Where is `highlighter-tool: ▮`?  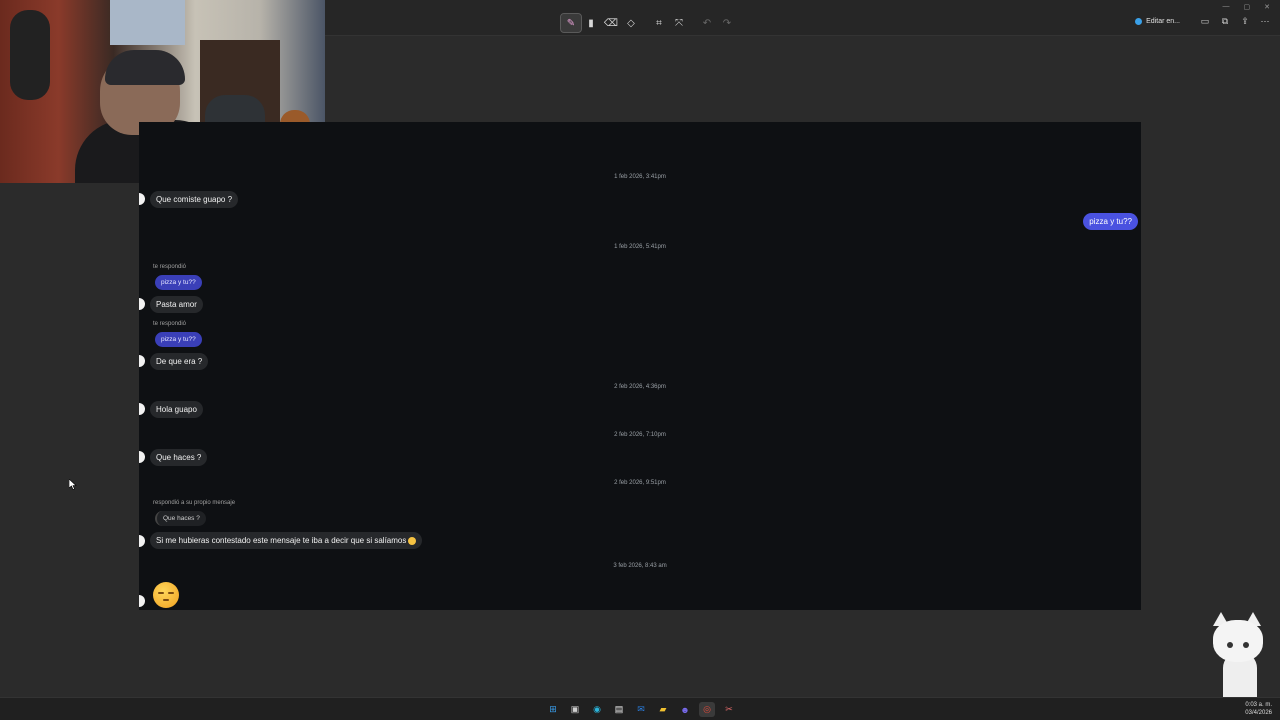 highlighter-tool: ▮ is located at coordinates (591, 23).